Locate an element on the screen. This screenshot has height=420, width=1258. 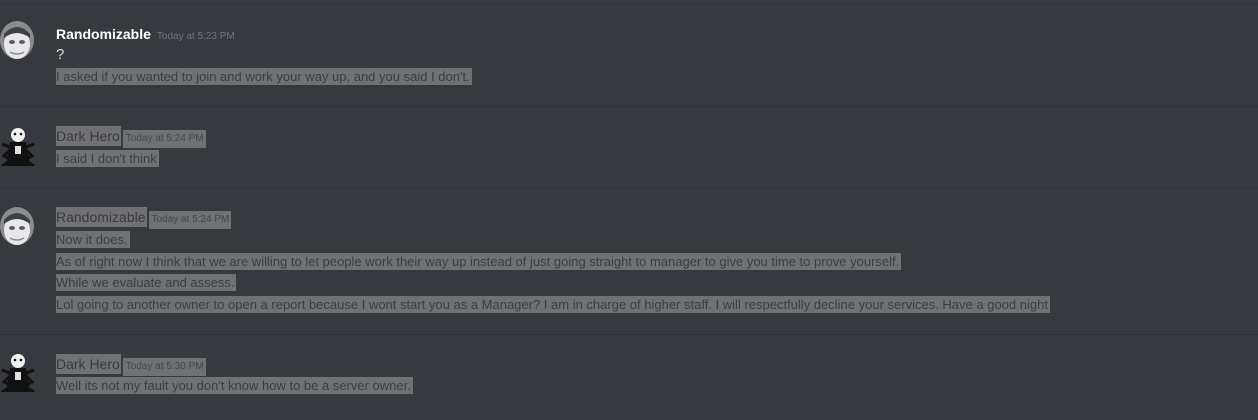
message-header: Dark Hero Today at 5:24 PM is located at coordinates (131, 137).